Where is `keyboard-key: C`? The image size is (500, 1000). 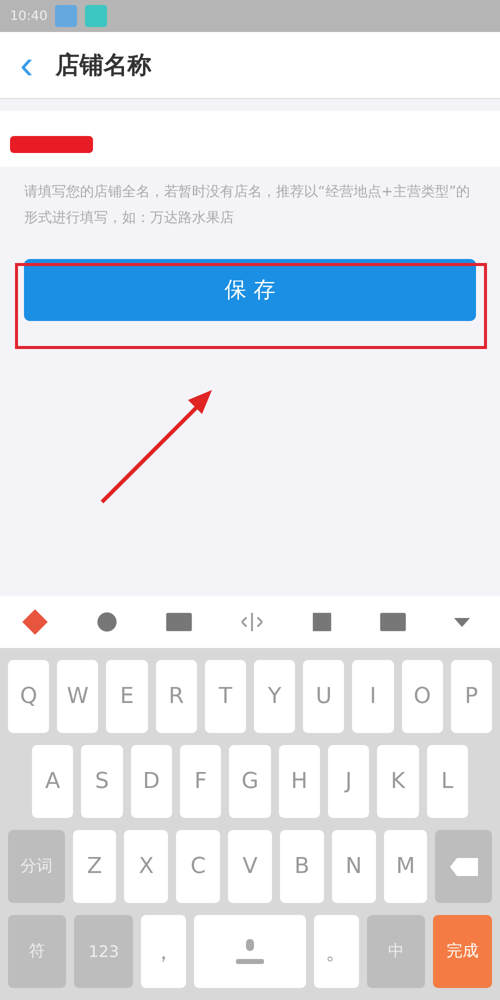
keyboard-key: C is located at coordinates (198, 866).